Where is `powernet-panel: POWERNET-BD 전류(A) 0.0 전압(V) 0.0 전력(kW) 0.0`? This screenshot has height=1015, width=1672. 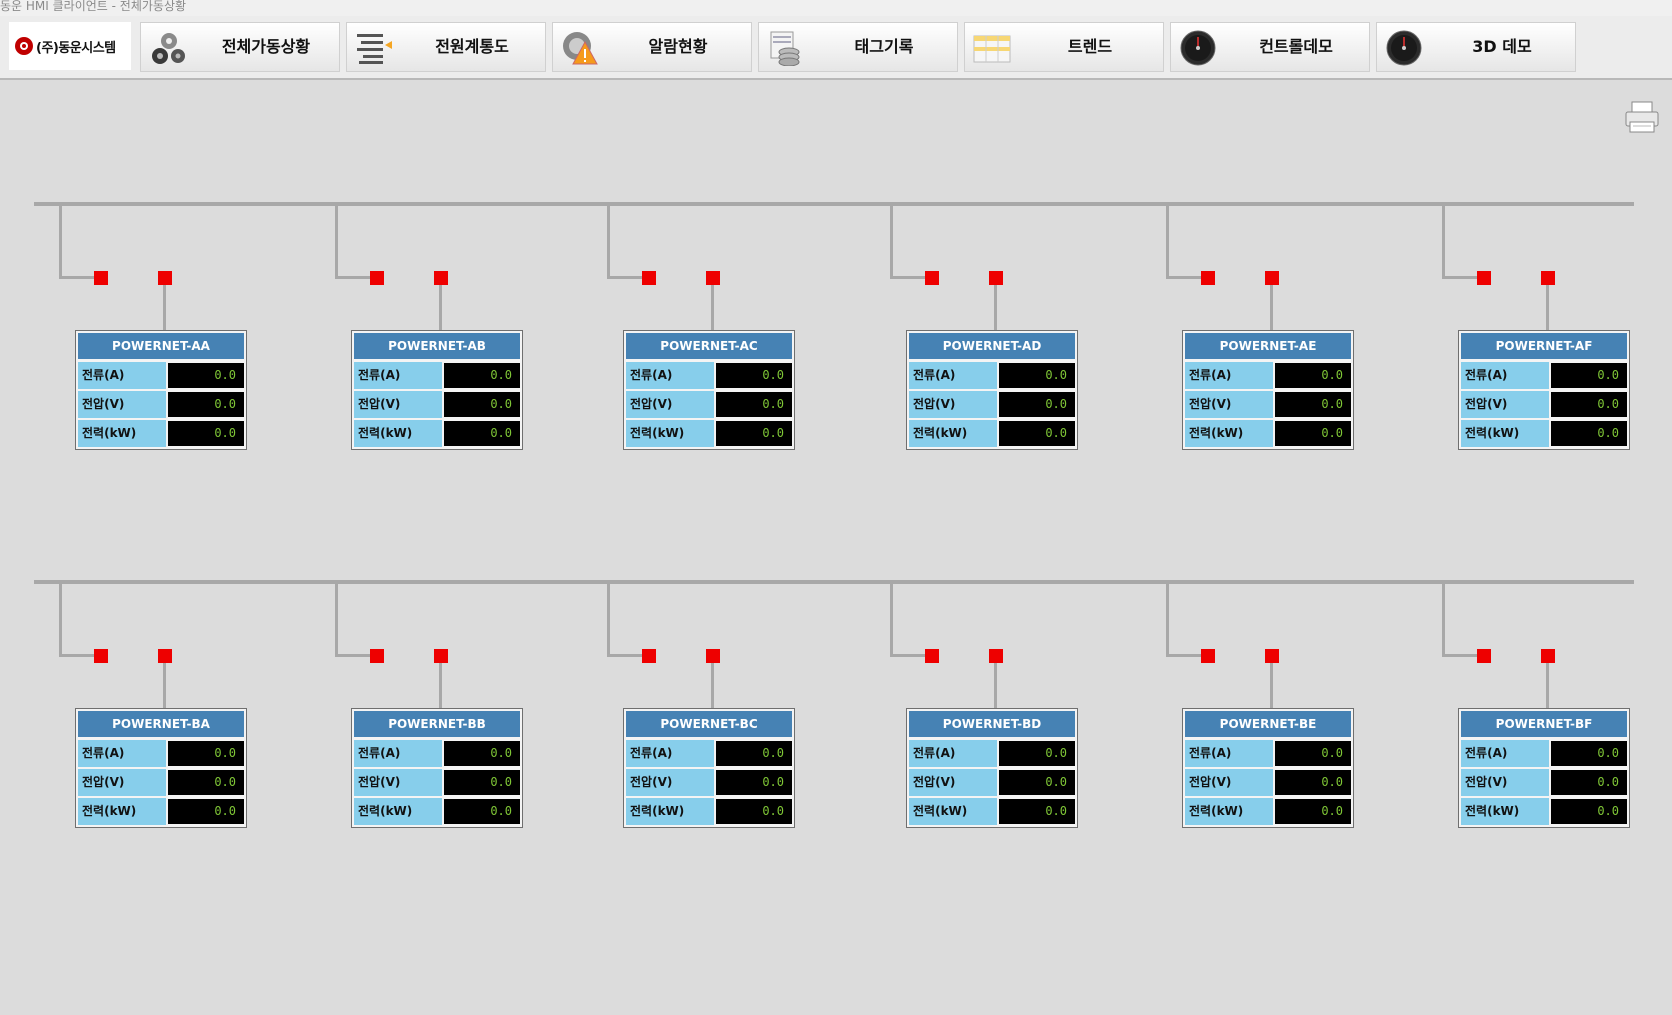 powernet-panel: POWERNET-BD 전류(A) 0.0 전압(V) 0.0 전력(kW) 0.0 is located at coordinates (992, 768).